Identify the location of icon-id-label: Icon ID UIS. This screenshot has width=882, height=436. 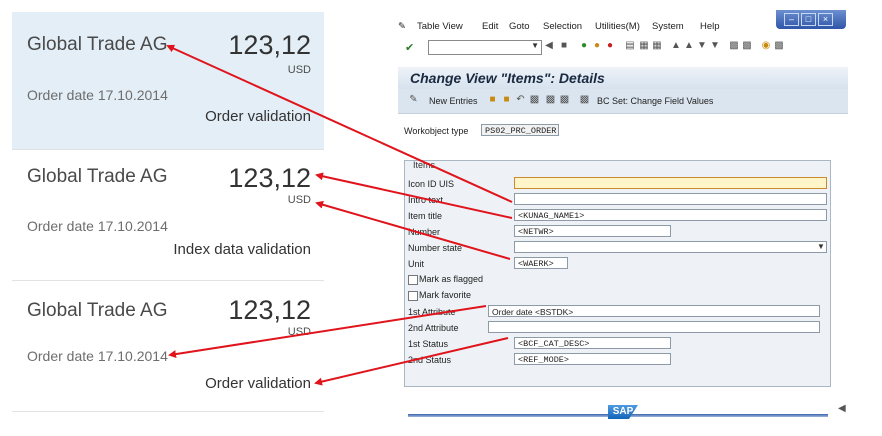
(431, 184).